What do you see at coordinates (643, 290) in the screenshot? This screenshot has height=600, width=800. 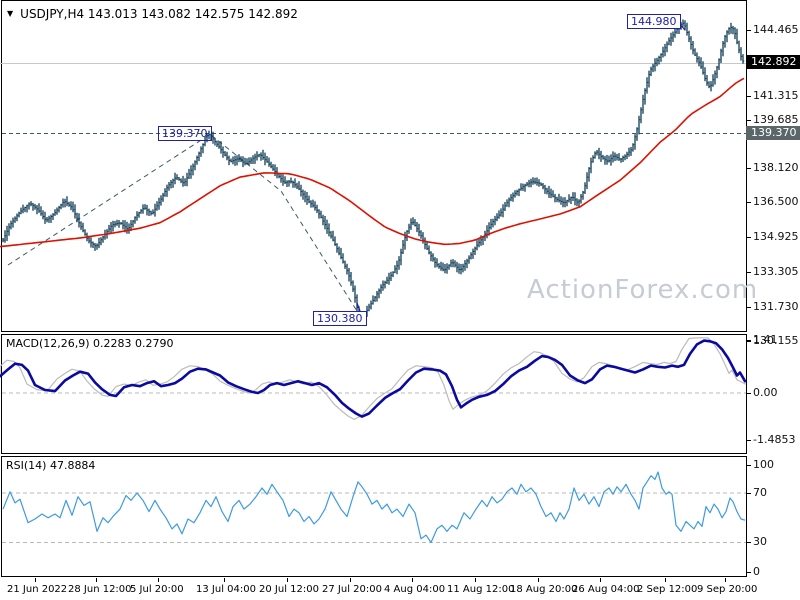 I see `watermark: ActionForex.com` at bounding box center [643, 290].